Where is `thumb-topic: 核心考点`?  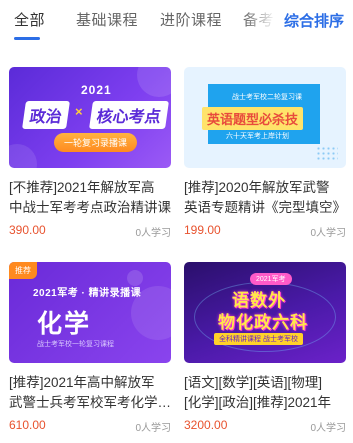
thumb-topic: 核心考点 is located at coordinates (129, 115).